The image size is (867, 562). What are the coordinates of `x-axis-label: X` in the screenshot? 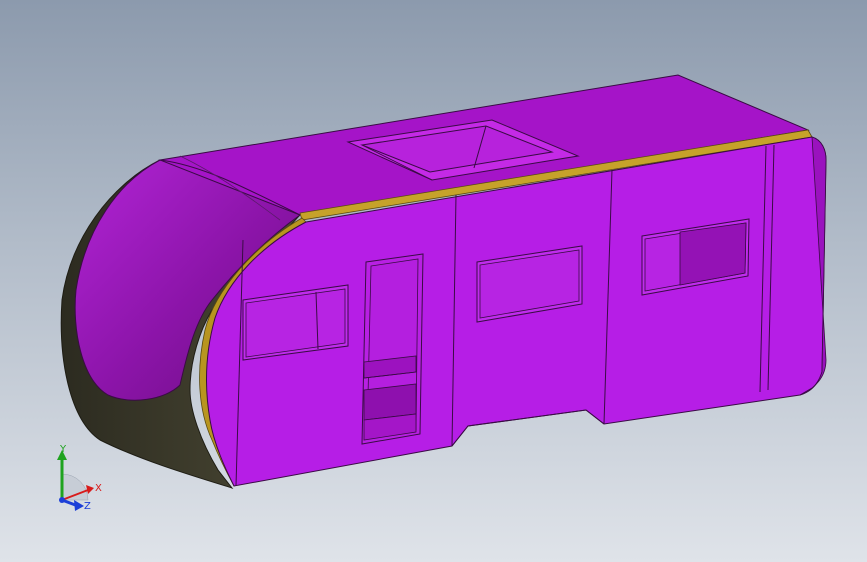 It's located at (98, 488).